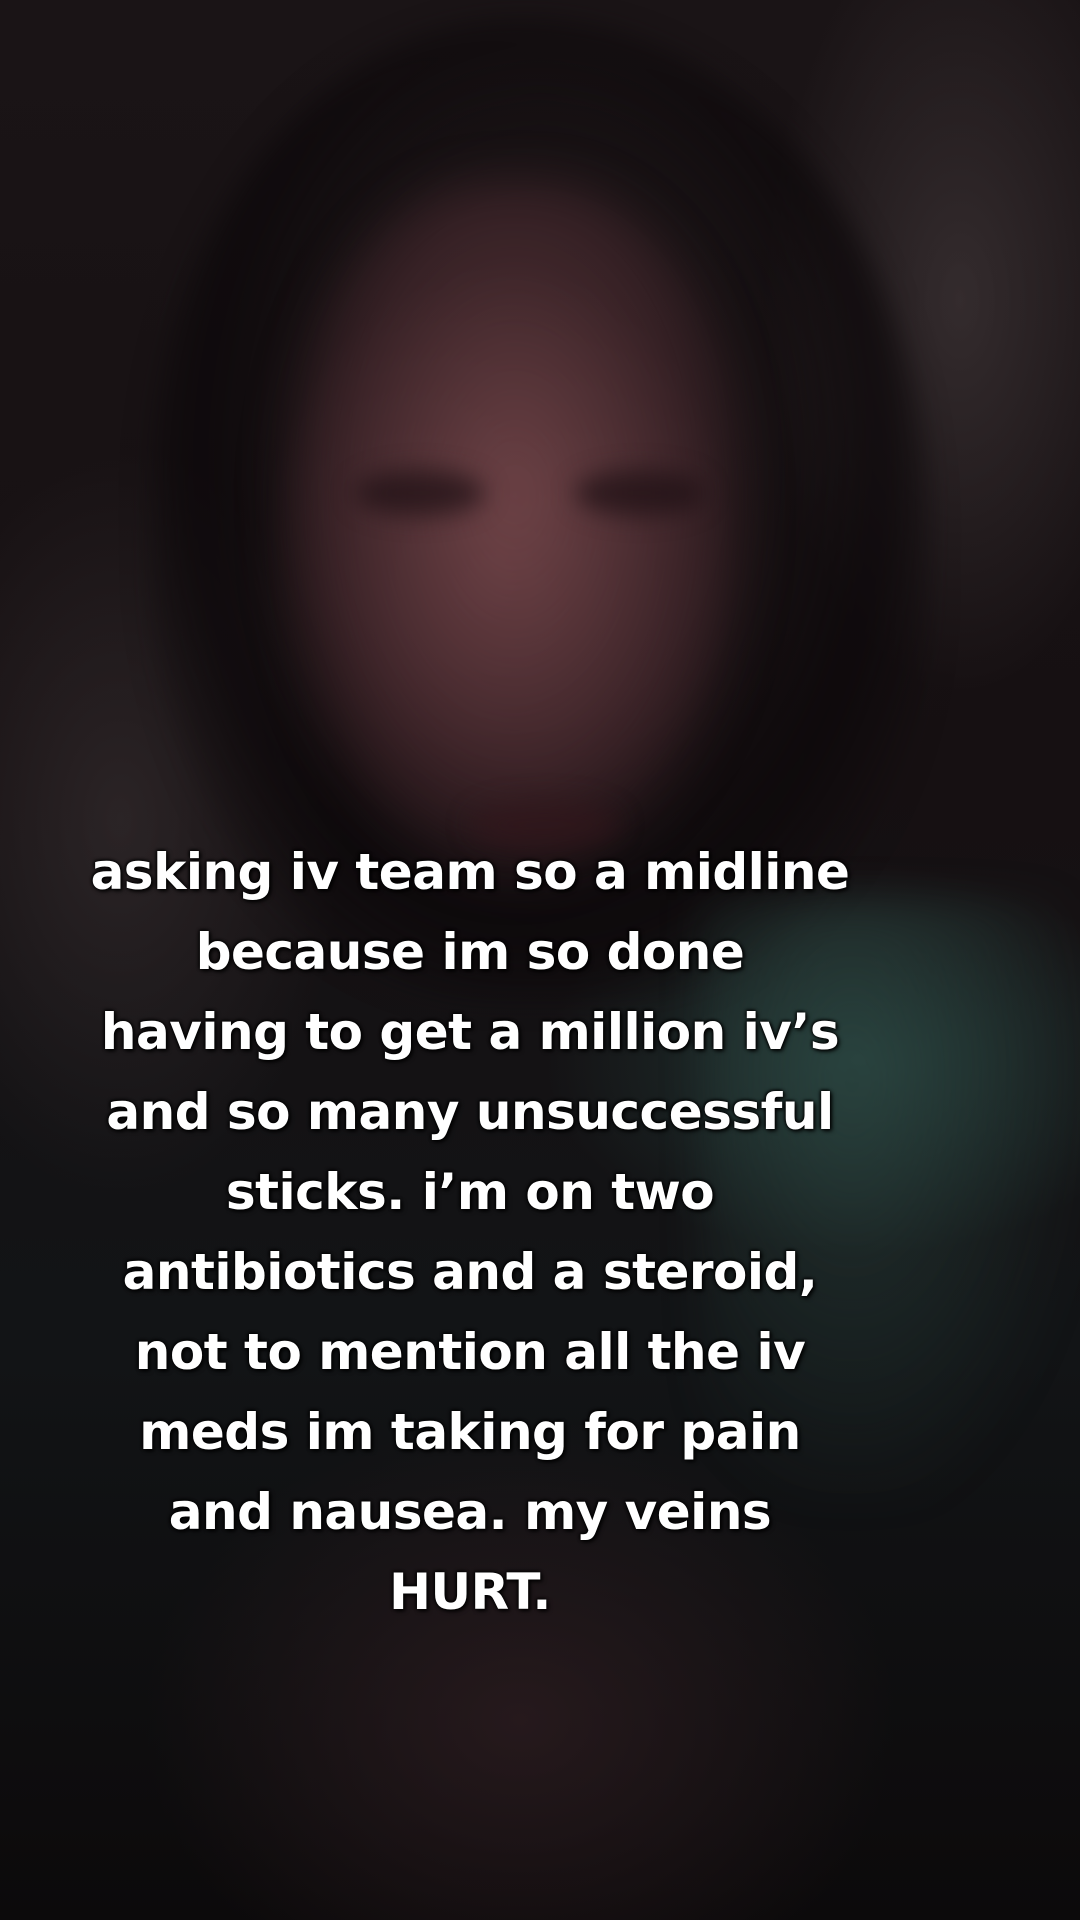 The height and width of the screenshot is (1920, 1080). Describe the element at coordinates (470, 1592) in the screenshot. I see `caption-line: HURT.` at that location.